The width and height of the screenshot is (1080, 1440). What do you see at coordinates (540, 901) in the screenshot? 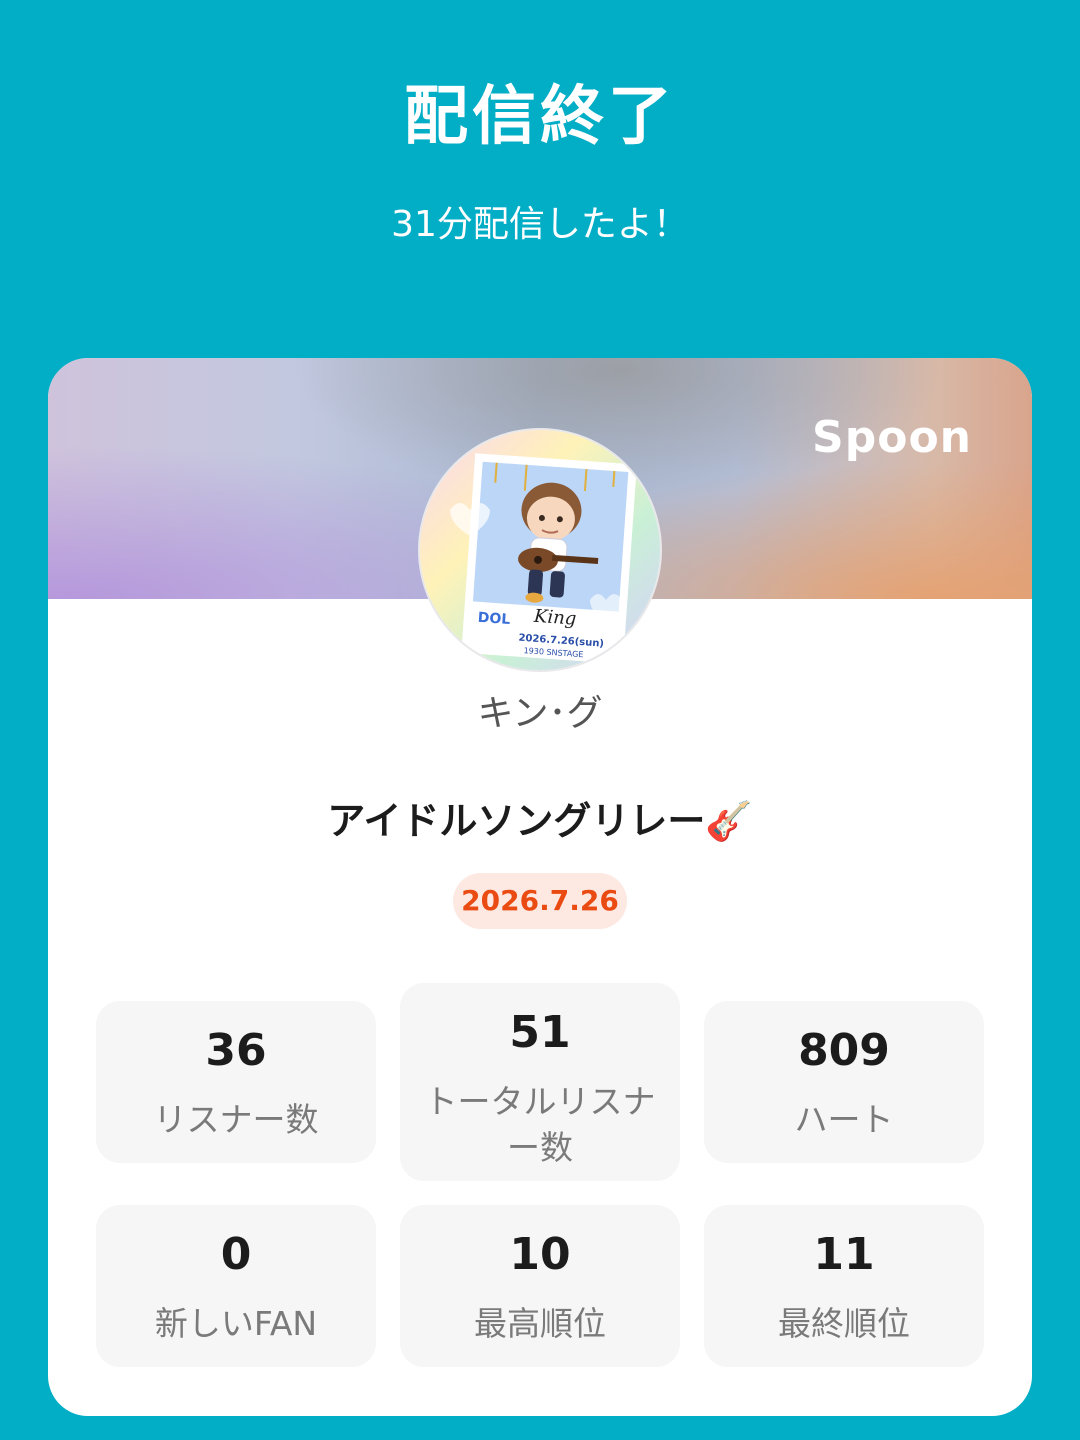
I see `date-badge: 2026.7.26` at bounding box center [540, 901].